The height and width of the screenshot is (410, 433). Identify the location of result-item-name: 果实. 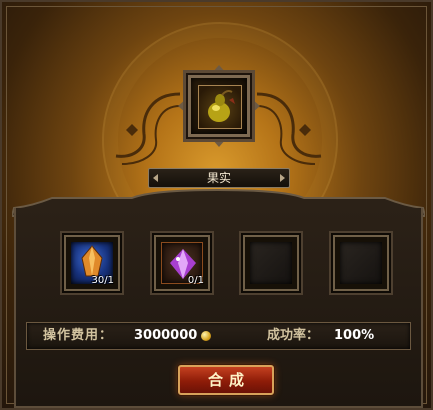
(218, 178).